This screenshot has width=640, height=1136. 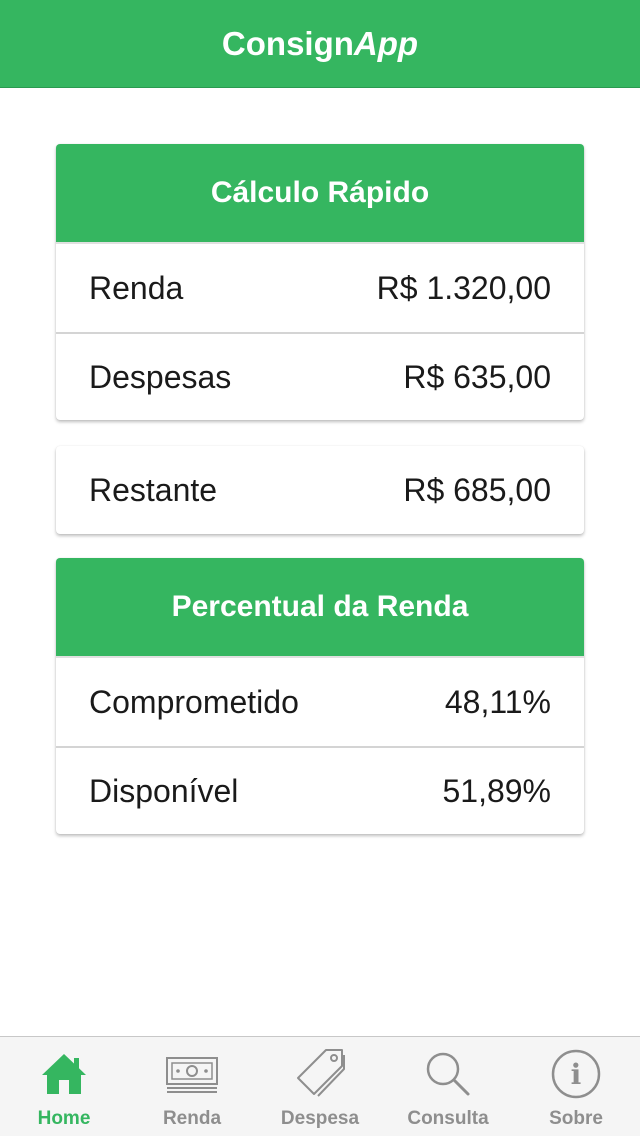 What do you see at coordinates (477, 376) in the screenshot?
I see `expenses-value: R$ 635,00` at bounding box center [477, 376].